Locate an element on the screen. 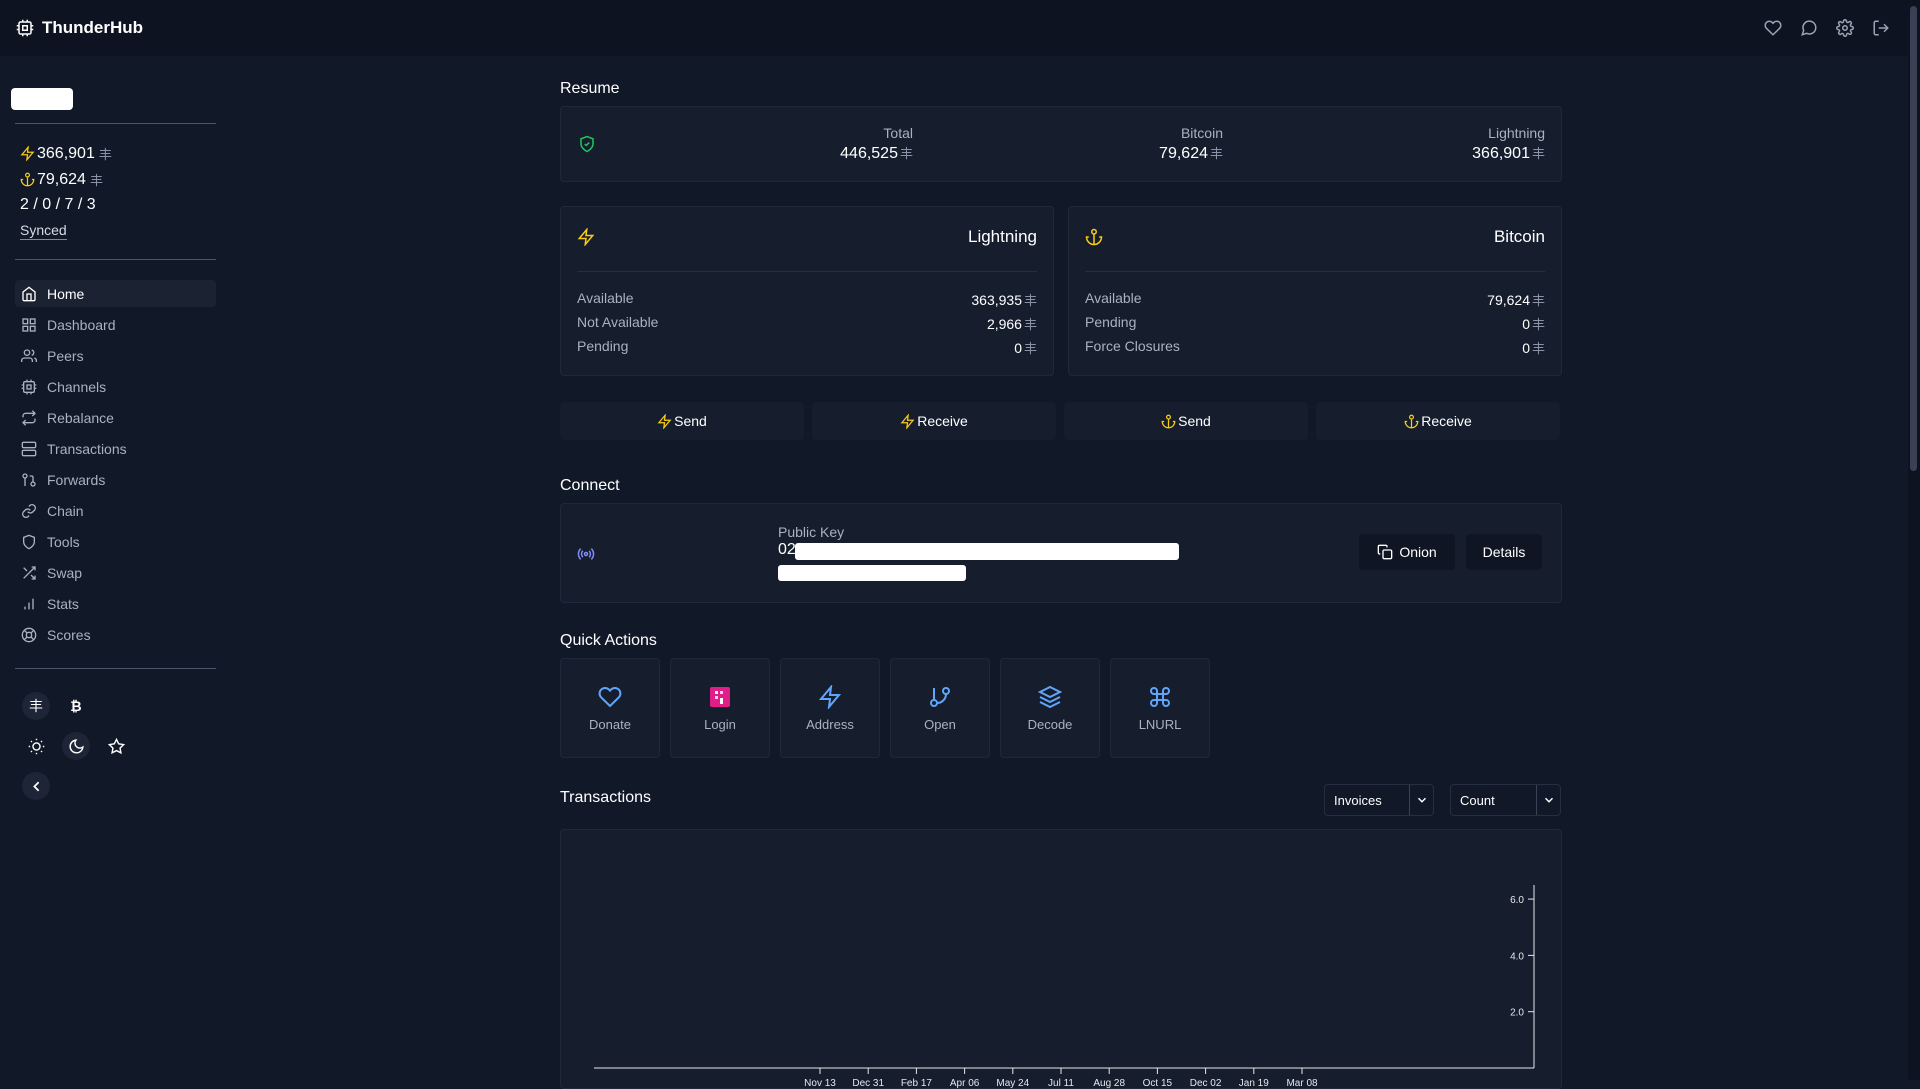 The image size is (1920, 1089). sats-unit: 丰 is located at coordinates (105, 154).